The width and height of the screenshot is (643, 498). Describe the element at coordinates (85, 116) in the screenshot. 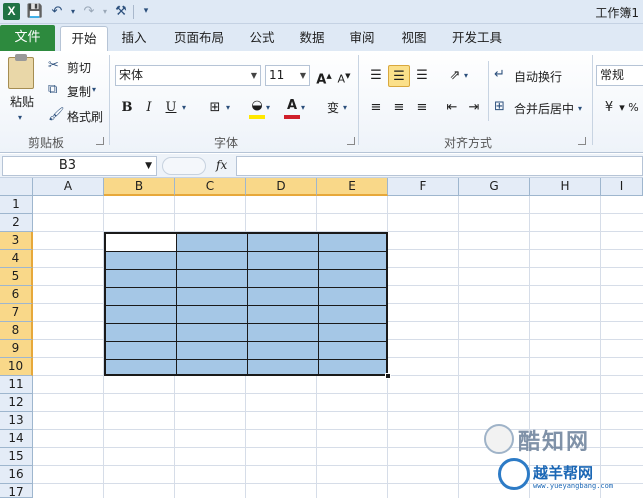

I see `format-painter-button: 格式刷` at that location.